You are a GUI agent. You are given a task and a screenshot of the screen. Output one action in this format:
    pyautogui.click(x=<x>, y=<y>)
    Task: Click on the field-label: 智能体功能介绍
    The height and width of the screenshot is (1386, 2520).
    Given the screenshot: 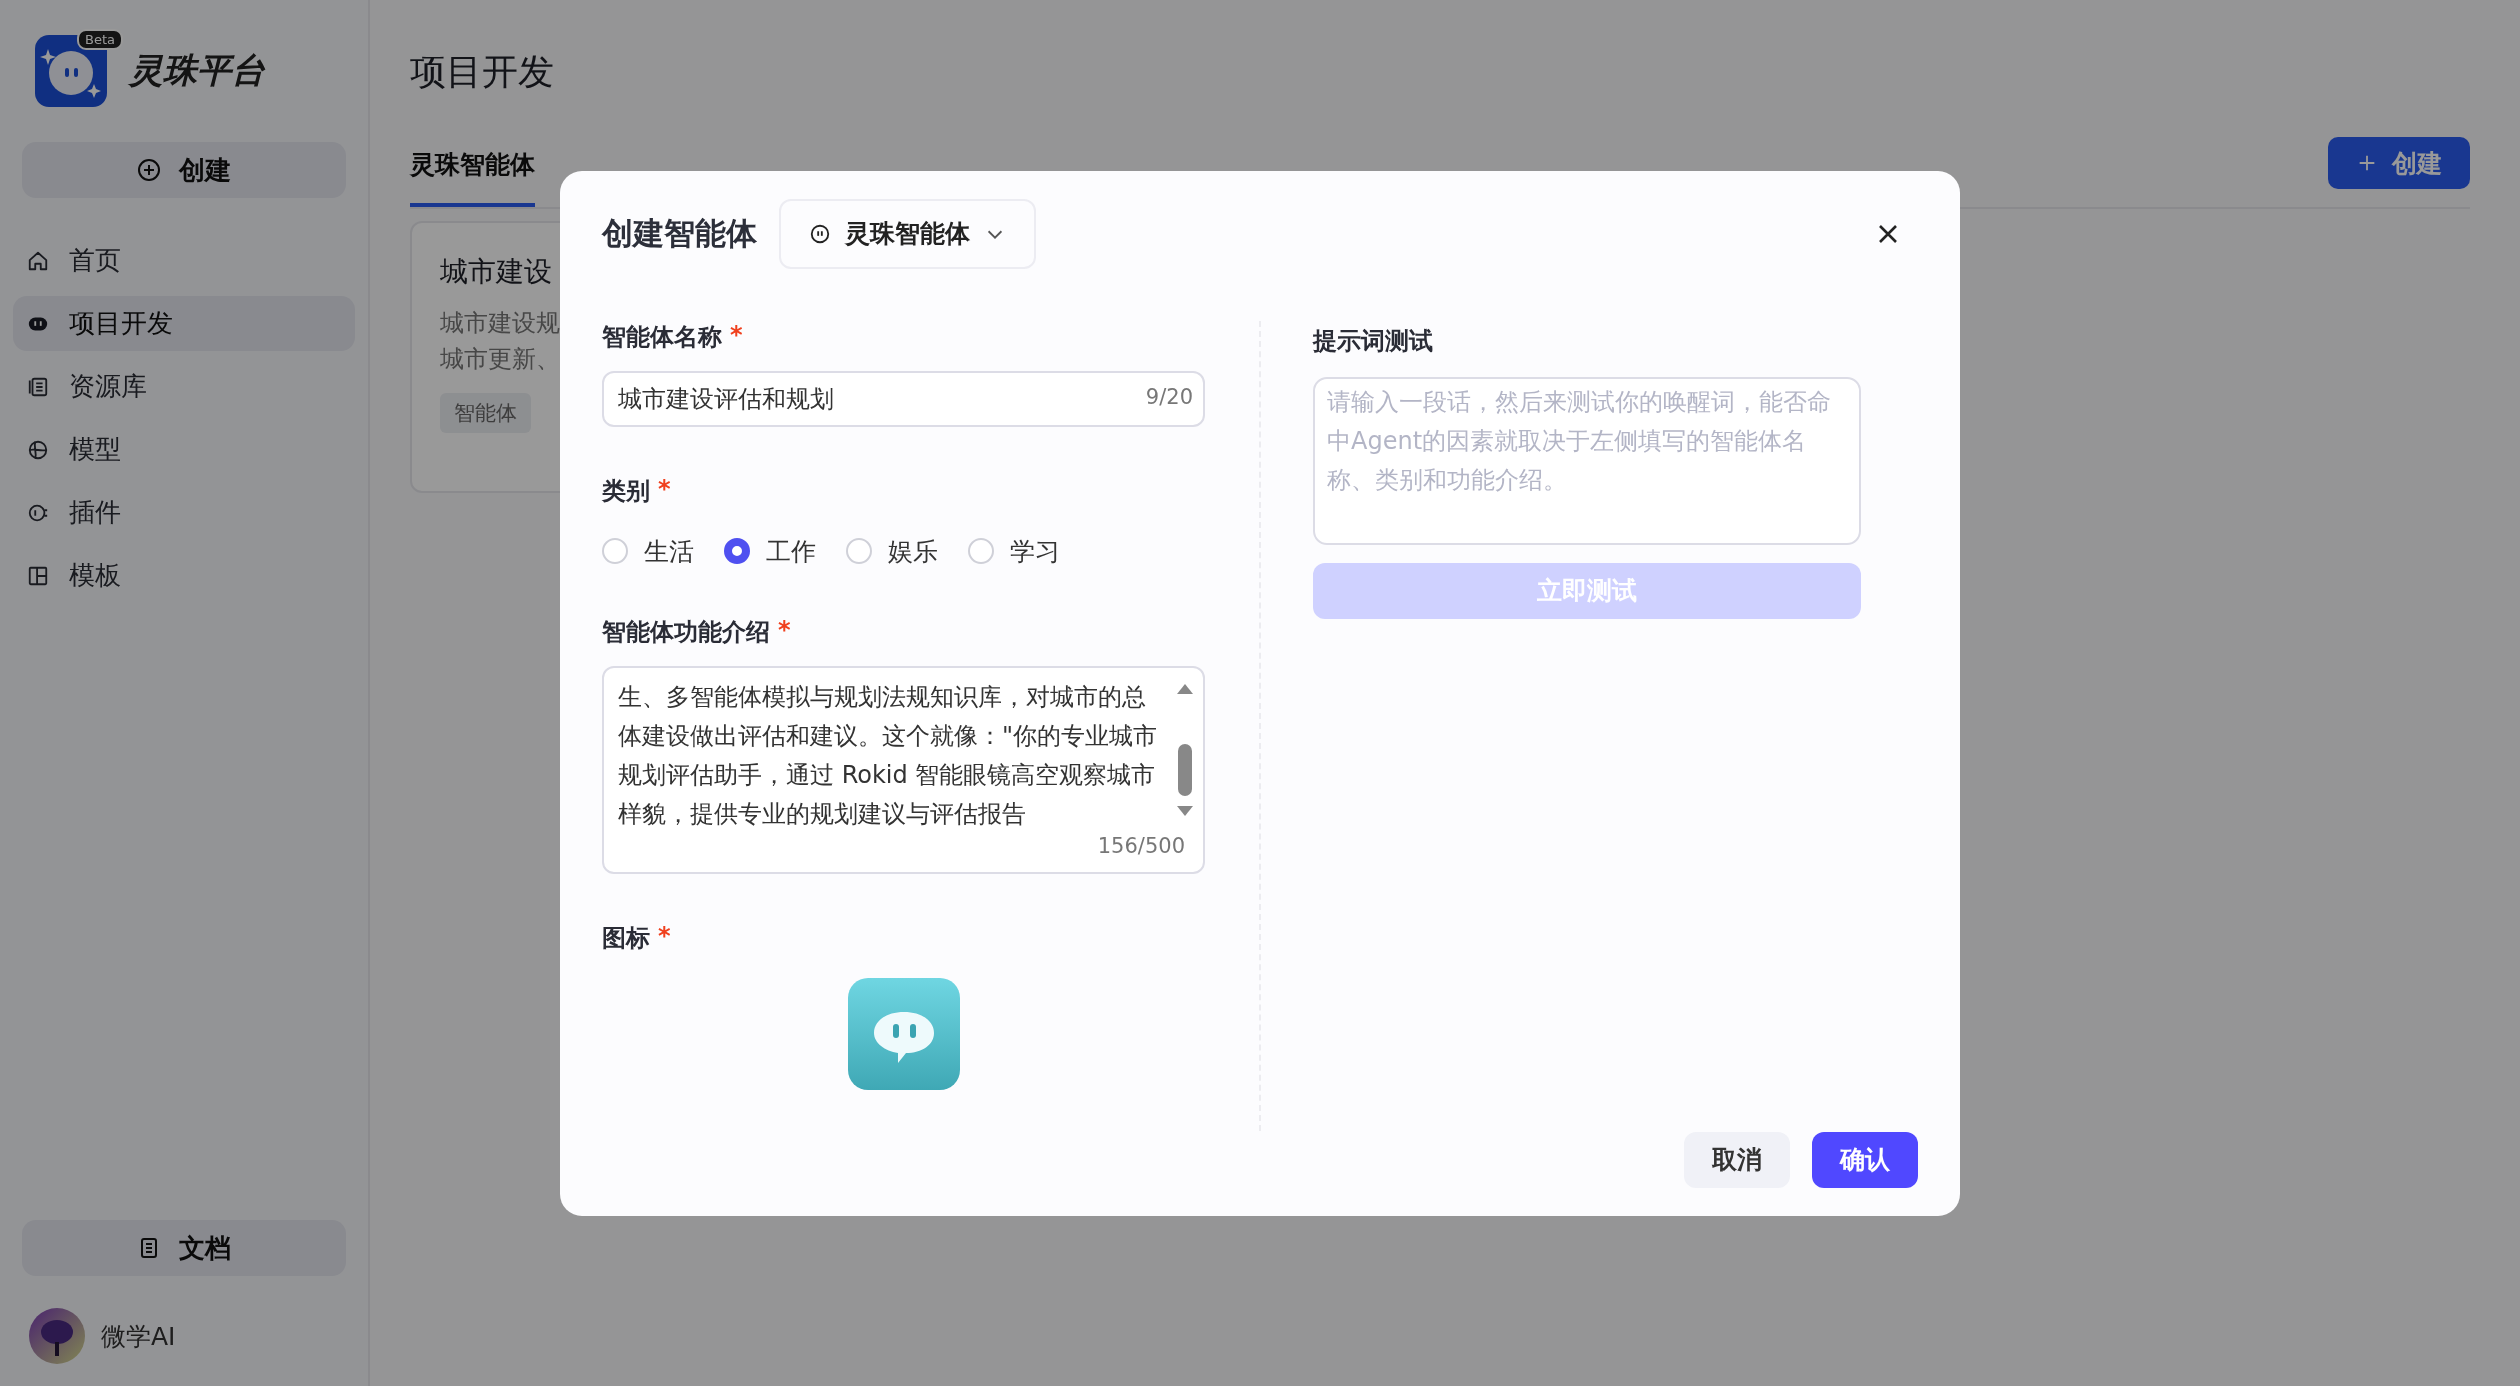 What is the action you would take?
    pyautogui.click(x=686, y=632)
    